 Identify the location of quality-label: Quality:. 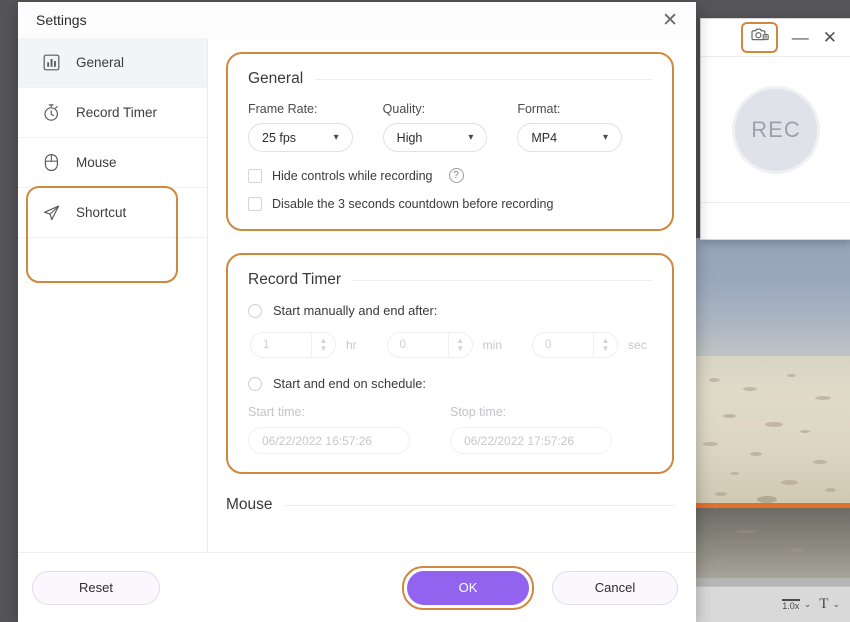
(404, 109).